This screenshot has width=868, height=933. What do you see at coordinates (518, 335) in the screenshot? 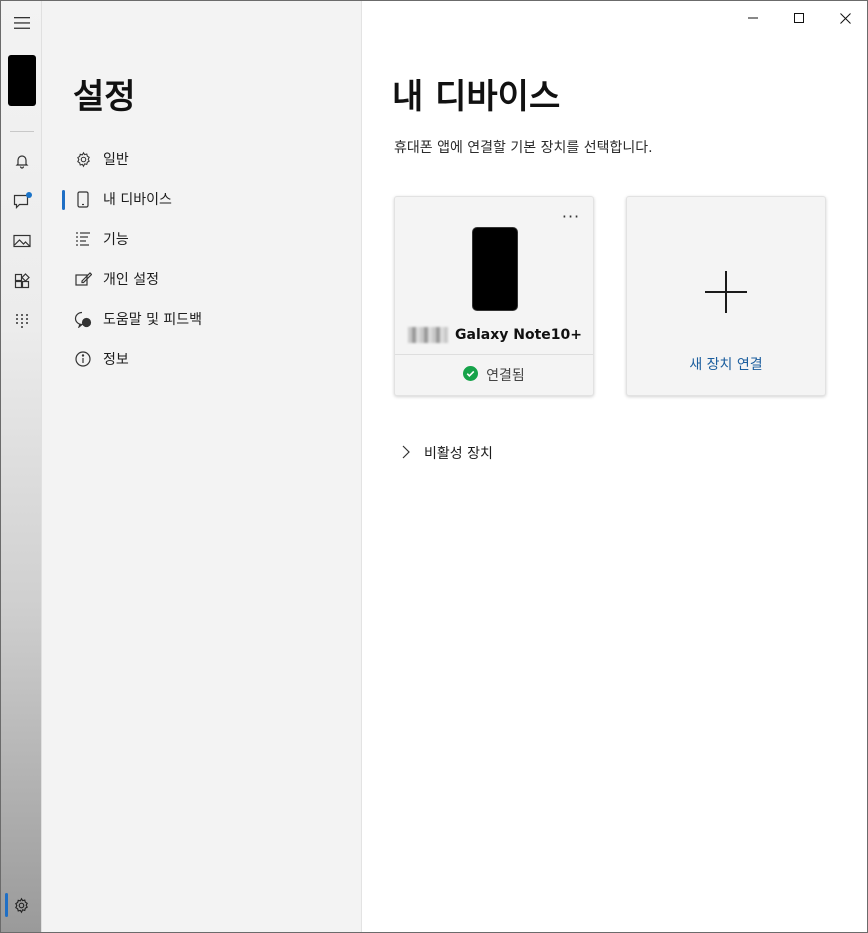
I see `device-name: Galaxy Note10+` at bounding box center [518, 335].